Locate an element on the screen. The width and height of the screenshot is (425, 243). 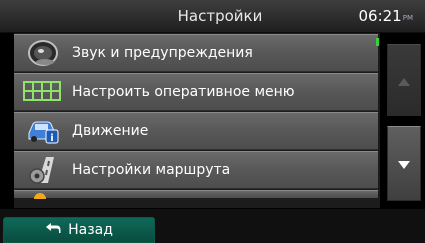
list-item-partial is located at coordinates (196, 194).